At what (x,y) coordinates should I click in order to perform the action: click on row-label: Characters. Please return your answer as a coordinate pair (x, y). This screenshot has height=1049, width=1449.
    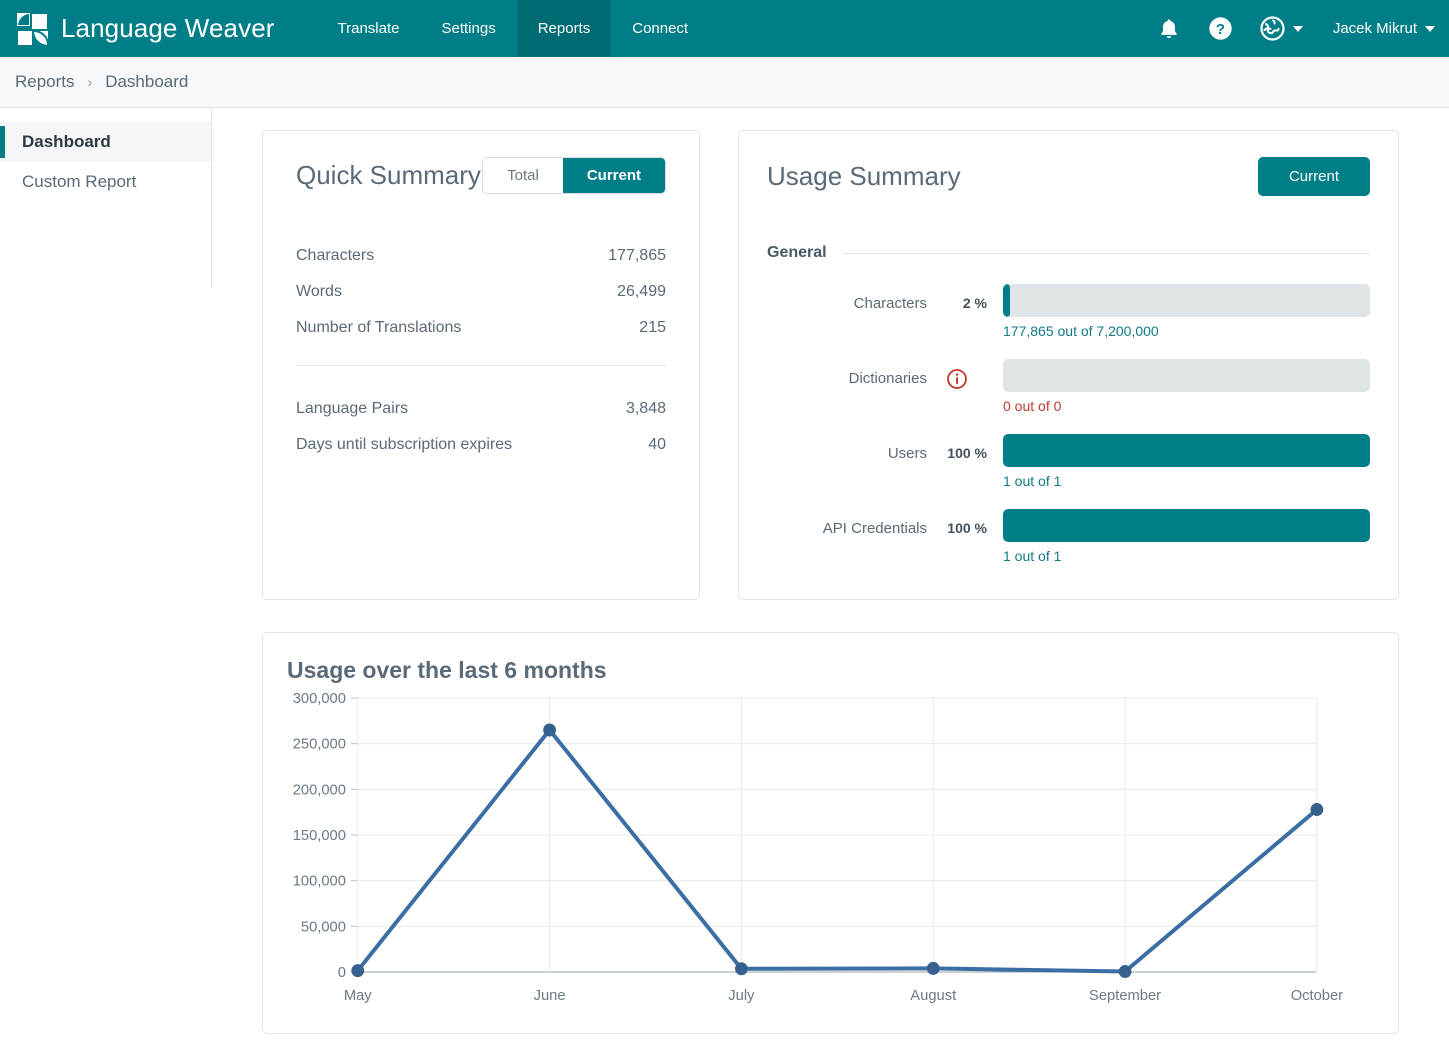
    Looking at the image, I should click on (335, 255).